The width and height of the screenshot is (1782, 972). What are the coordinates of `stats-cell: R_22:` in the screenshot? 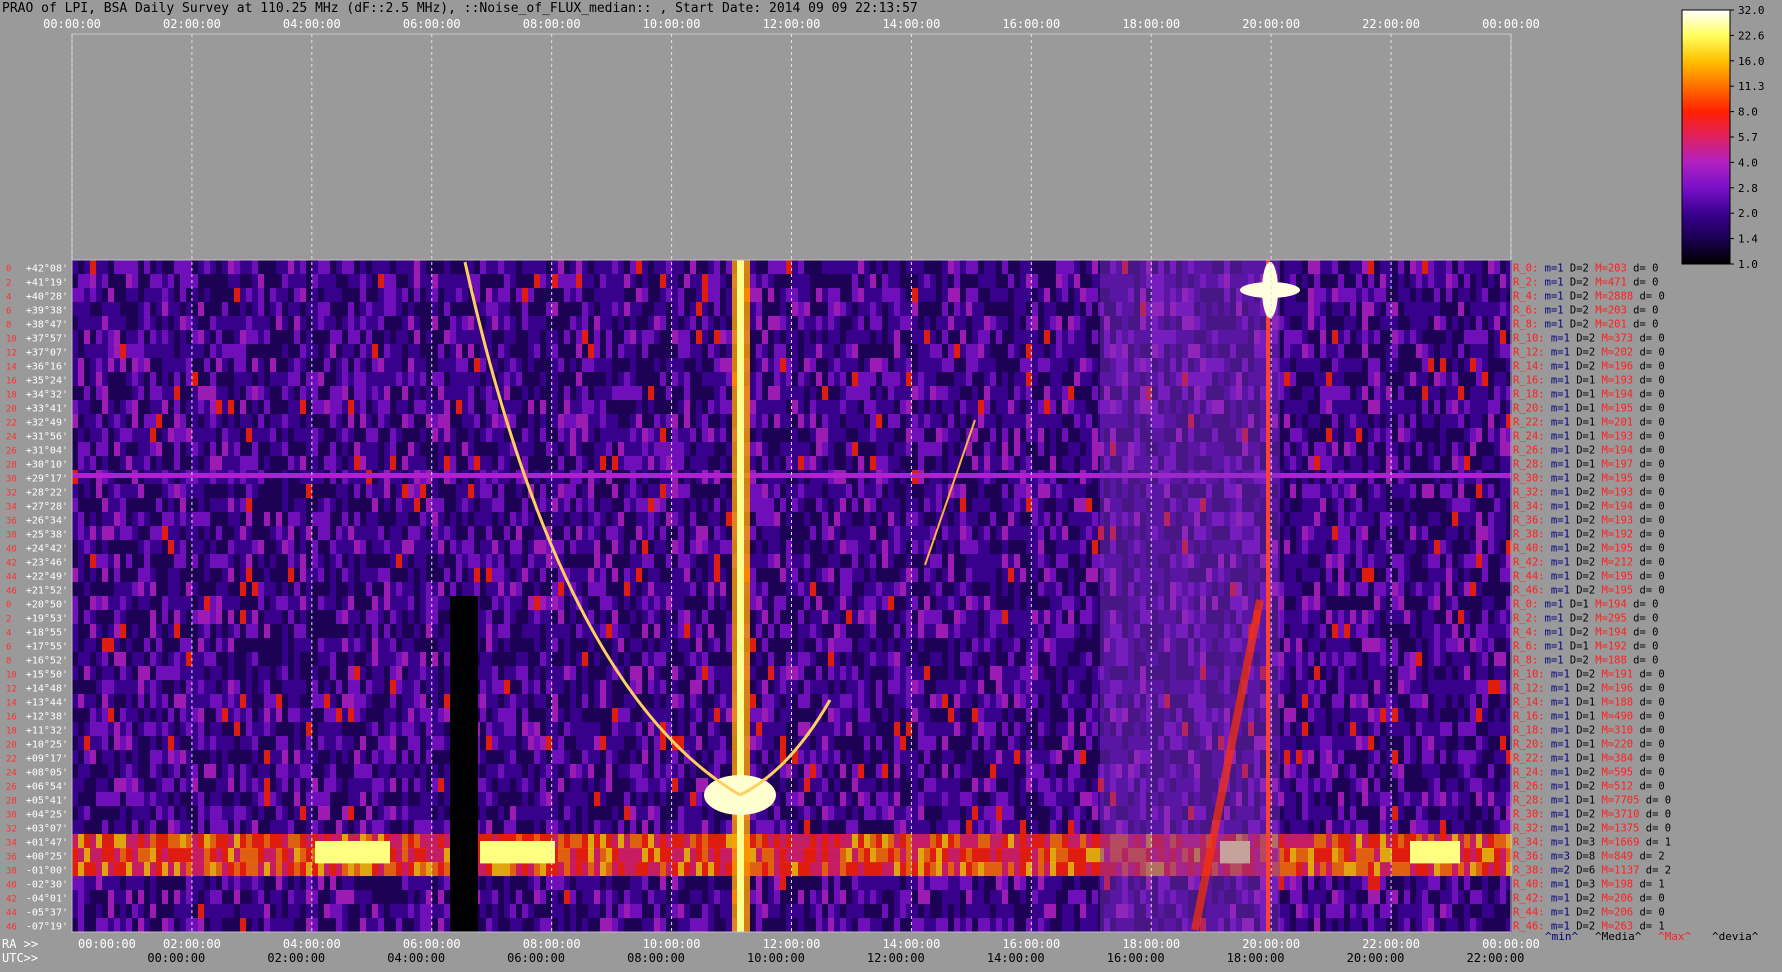 It's located at (1529, 758).